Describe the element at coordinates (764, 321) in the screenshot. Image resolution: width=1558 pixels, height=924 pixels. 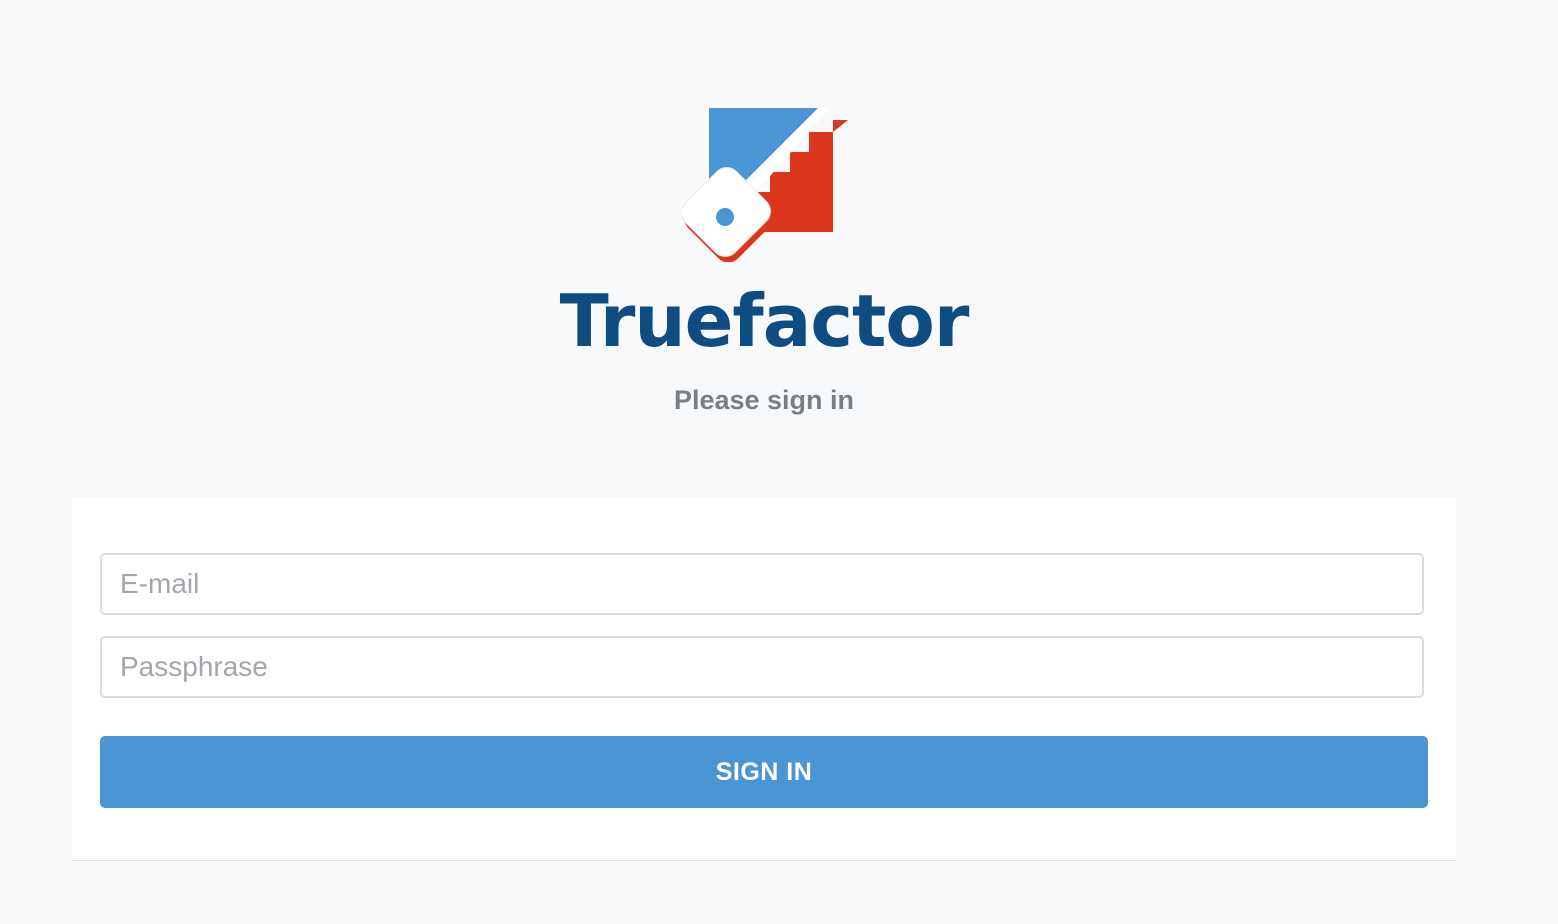
I see `brand-name: Truefactor` at that location.